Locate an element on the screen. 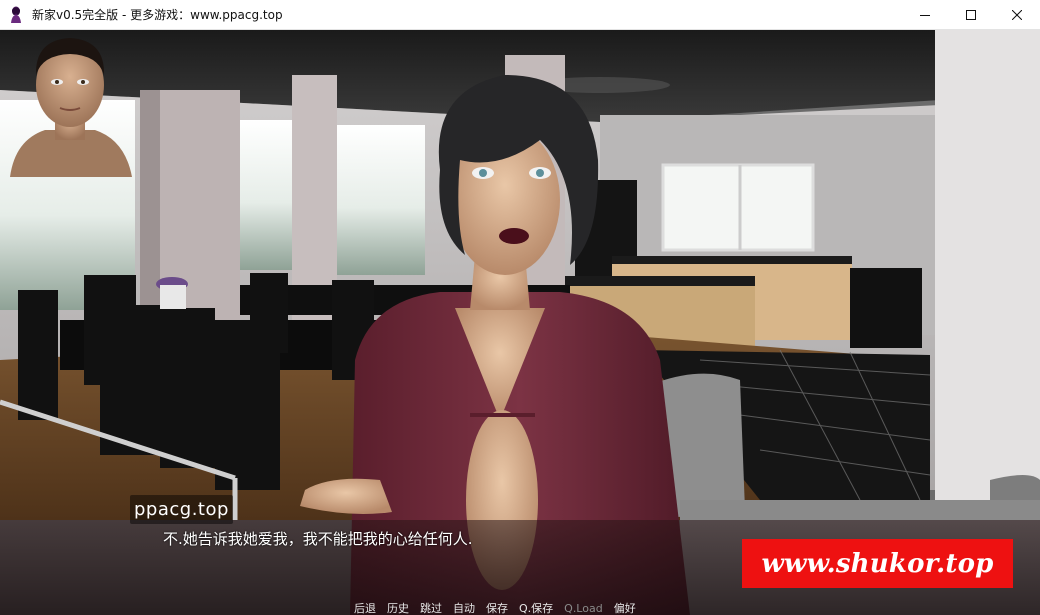 This screenshot has height=615, width=1040. app-icon is located at coordinates (16, 15).